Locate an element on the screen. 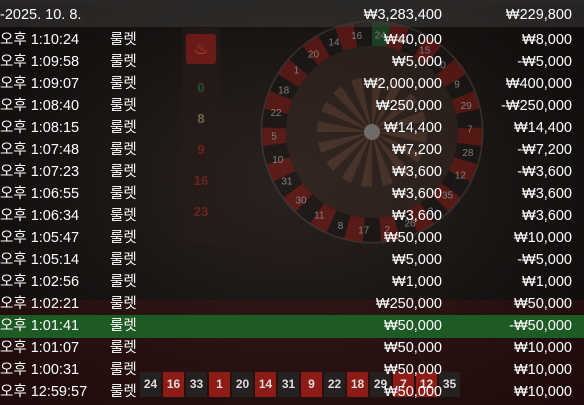 The width and height of the screenshot is (584, 405). row-bet: ₩7,200 is located at coordinates (417, 150).